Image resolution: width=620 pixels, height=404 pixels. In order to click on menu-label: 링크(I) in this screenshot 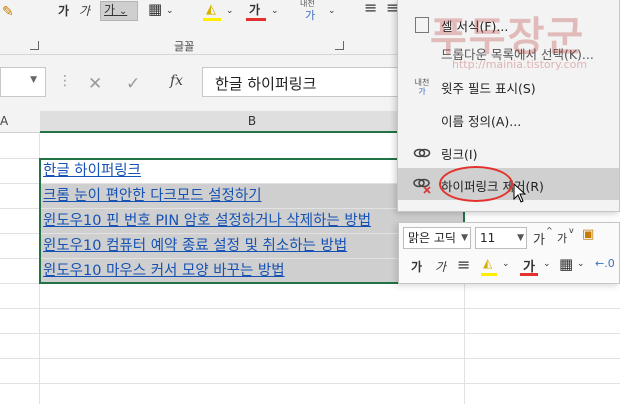, I will do `click(459, 154)`.